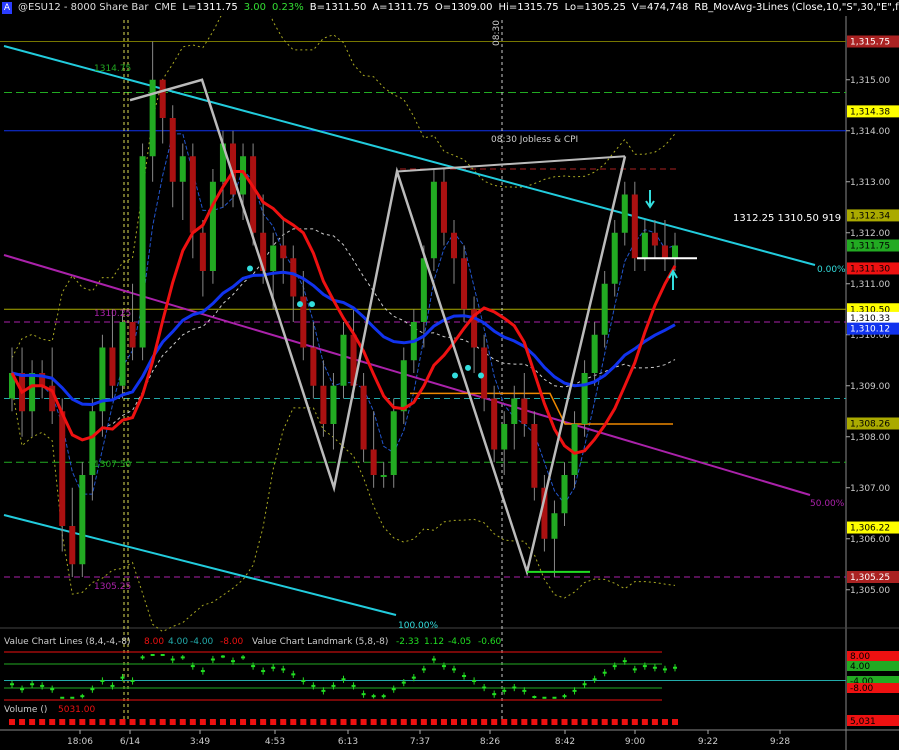 This screenshot has width=899, height=750. I want to click on exchange-label: CME, so click(165, 7).